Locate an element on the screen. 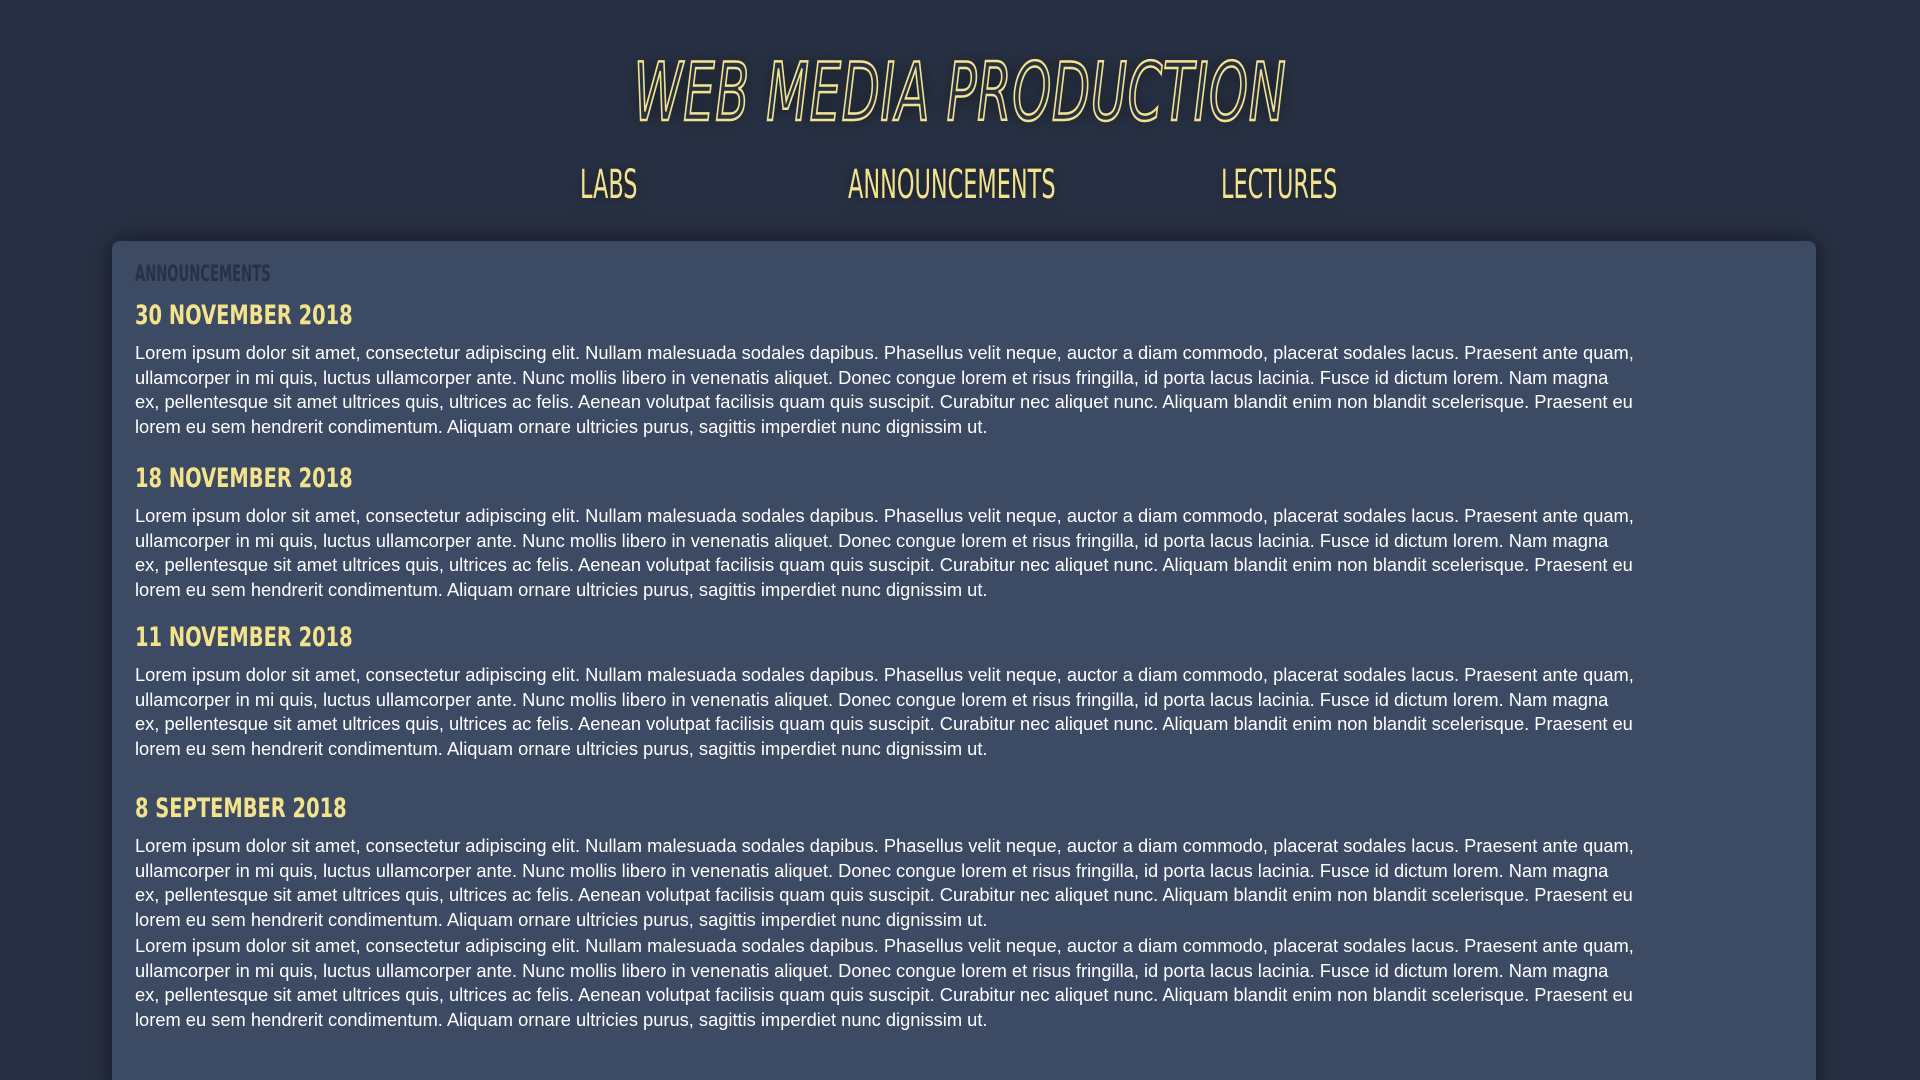 Image resolution: width=1920 pixels, height=1080 pixels. announcement-date: 18 NOVEMBER 2018 is located at coordinates (244, 478).